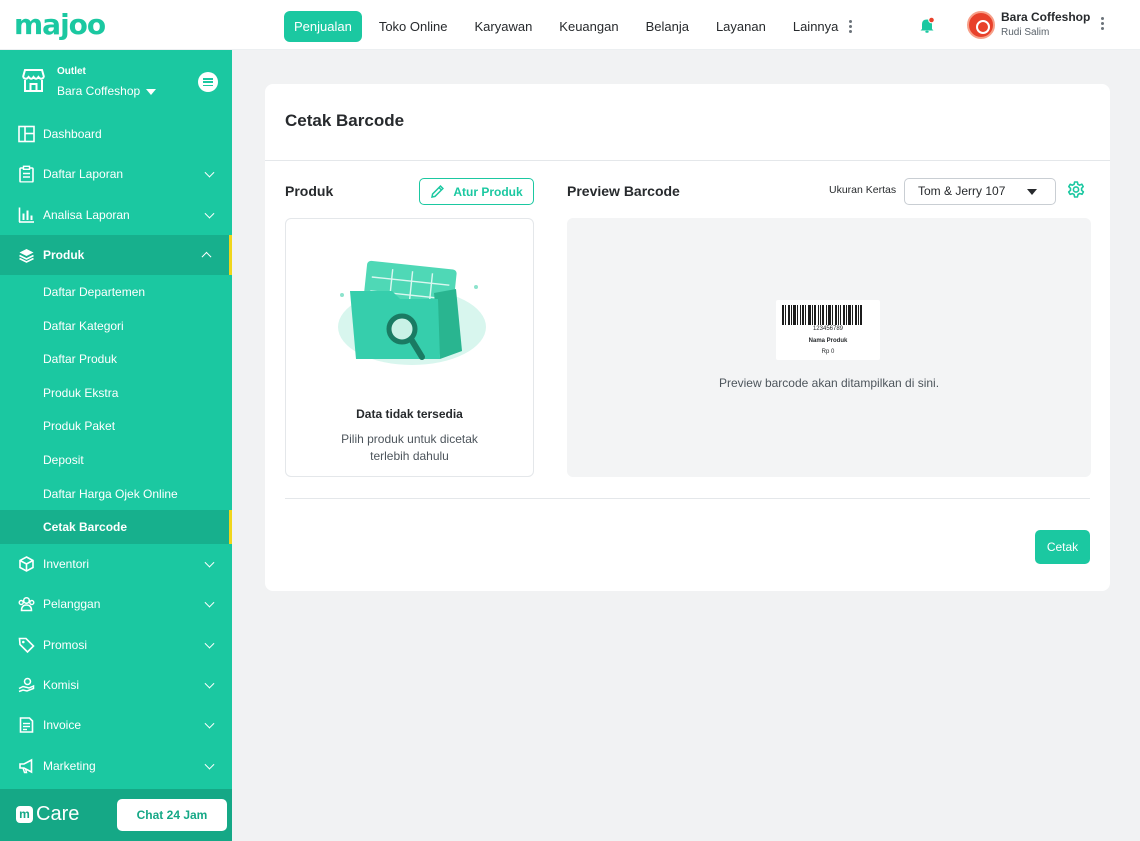  Describe the element at coordinates (409, 414) in the screenshot. I see `empty-state-title: Data tidak tersedia` at that location.